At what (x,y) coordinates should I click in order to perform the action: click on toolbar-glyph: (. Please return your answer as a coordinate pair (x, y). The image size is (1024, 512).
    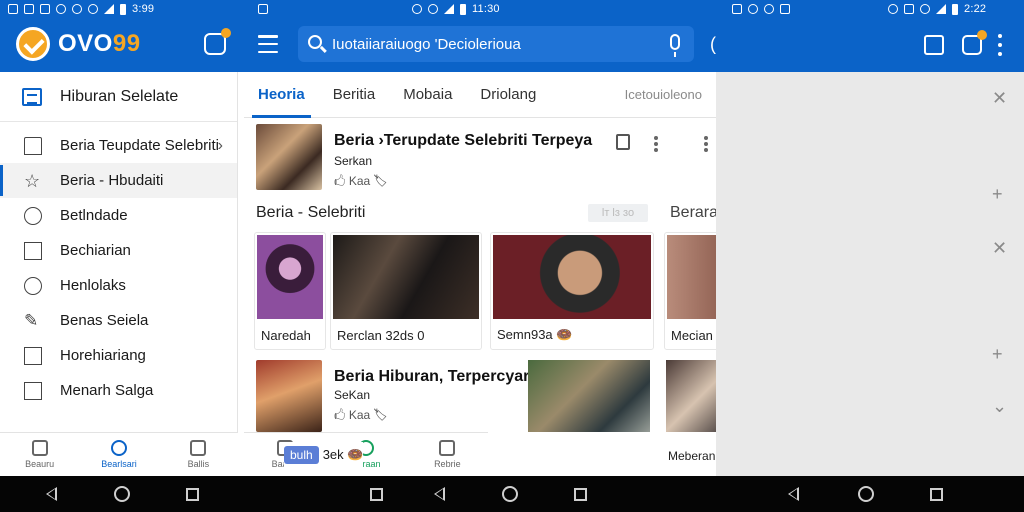
    Looking at the image, I should click on (713, 44).